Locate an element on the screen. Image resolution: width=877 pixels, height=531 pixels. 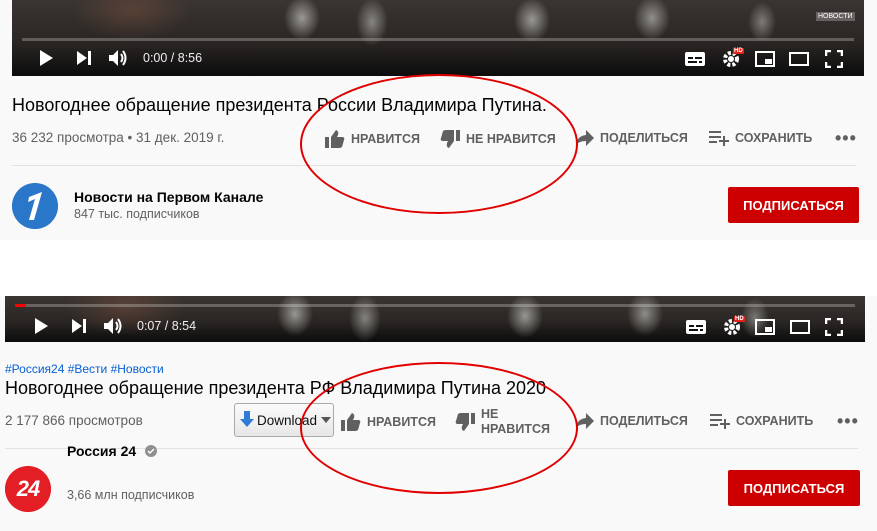
channel-name: Россия 24 is located at coordinates (101, 451).